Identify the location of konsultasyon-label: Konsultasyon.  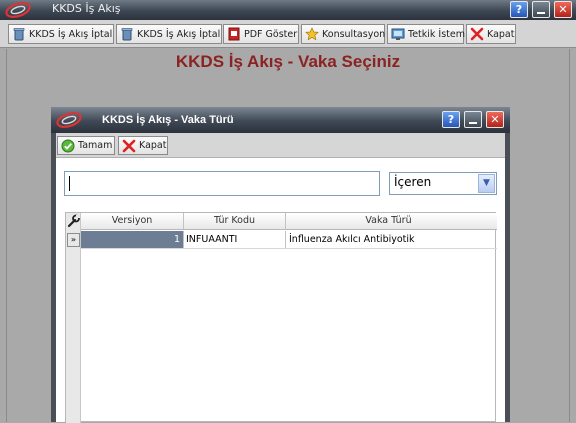
(354, 34).